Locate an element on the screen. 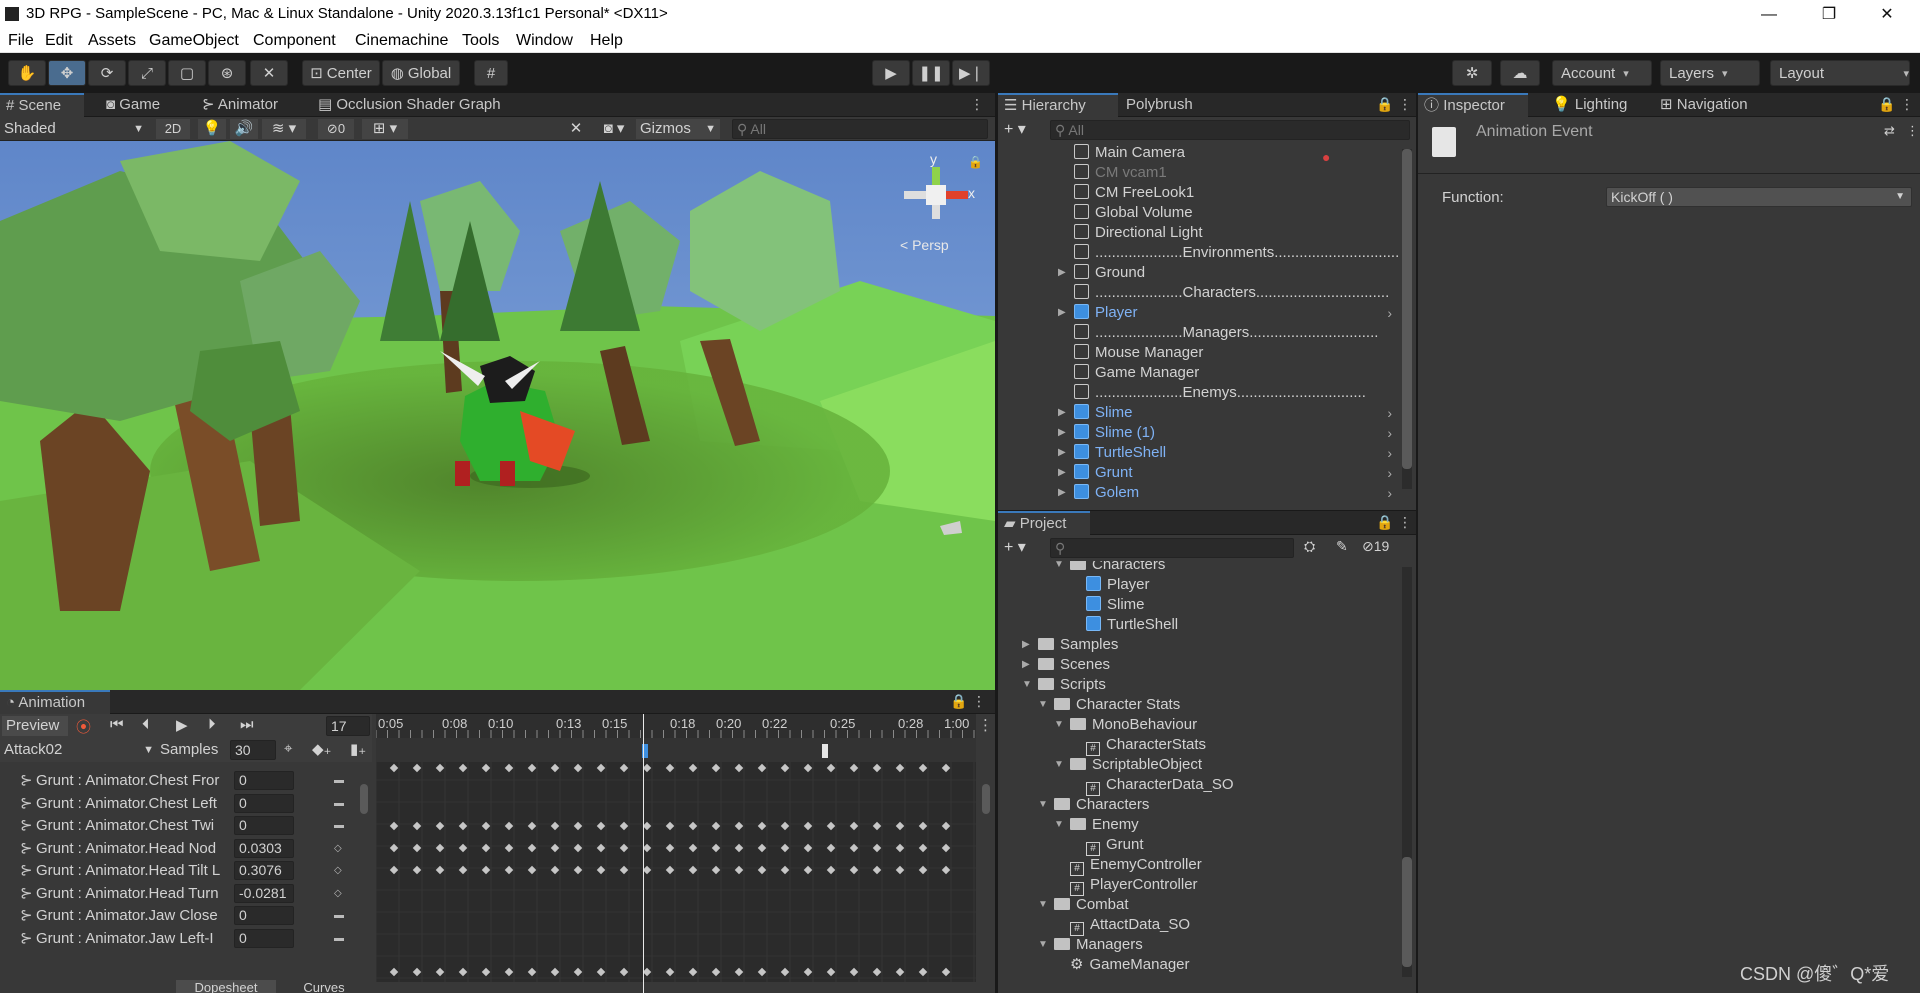 This screenshot has width=1920, height=993. hierarchy-item: Mouse Manager is located at coordinates (1198, 353).